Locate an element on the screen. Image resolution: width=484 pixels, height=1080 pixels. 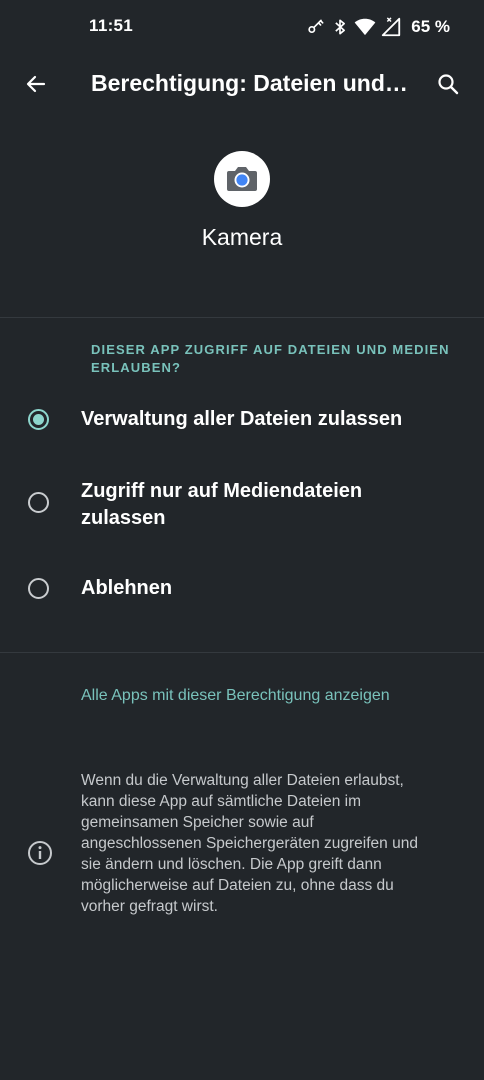
status-time: 11:51 is located at coordinates (111, 25).